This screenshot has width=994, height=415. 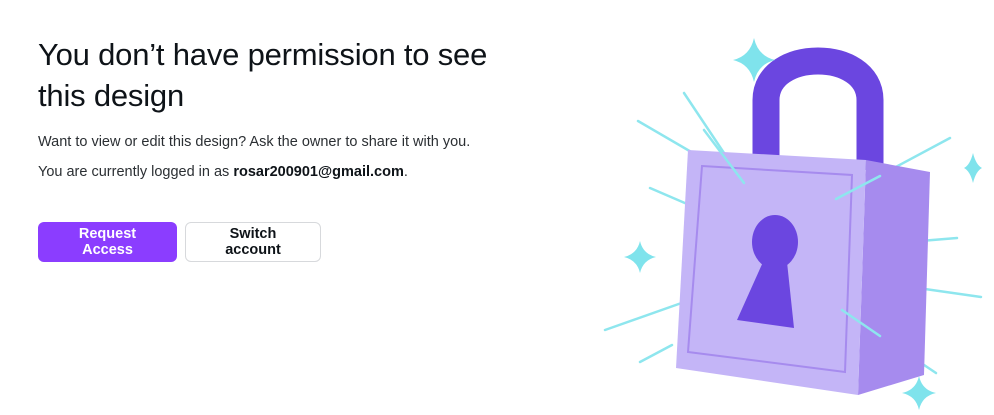 I want to click on account-email: rosar200901@gmail.com, so click(x=318, y=172).